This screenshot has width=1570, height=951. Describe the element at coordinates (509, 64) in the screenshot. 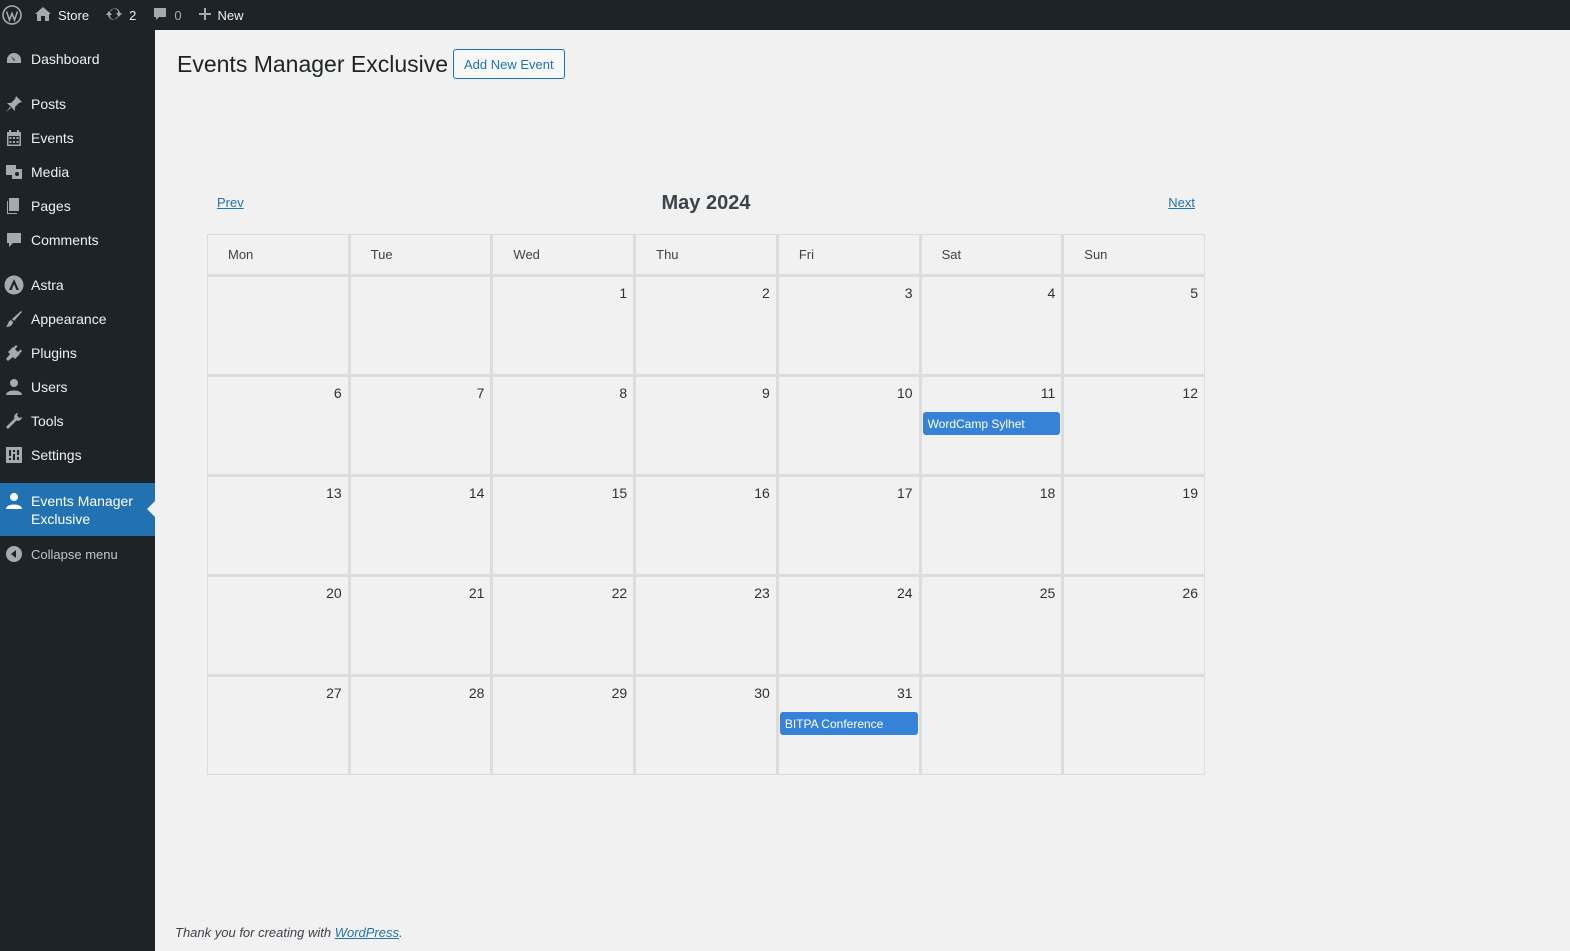

I see `add-new-event-button: Add New Event` at that location.